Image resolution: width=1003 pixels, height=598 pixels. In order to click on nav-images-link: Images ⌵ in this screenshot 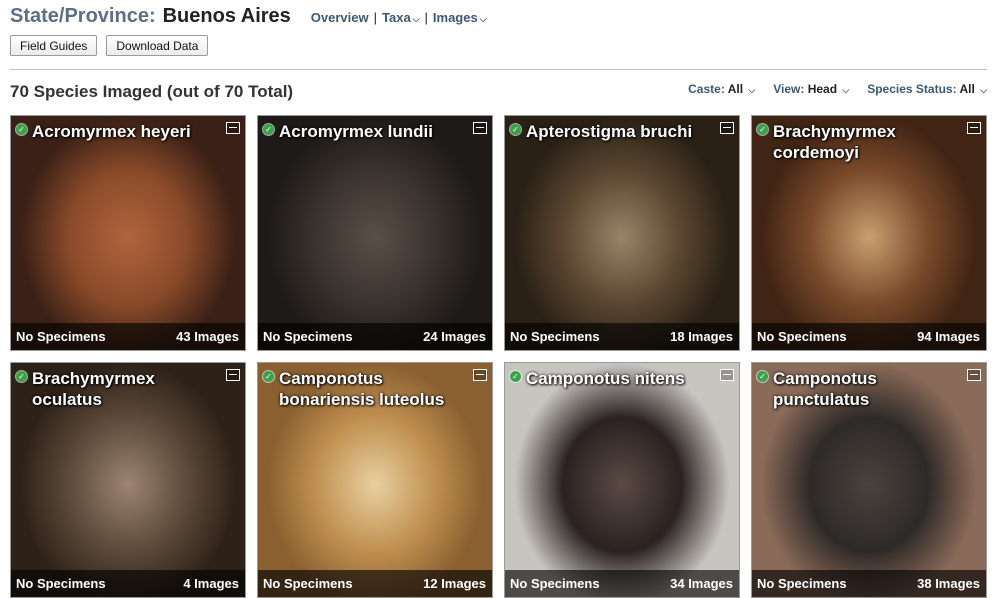, I will do `click(460, 17)`.